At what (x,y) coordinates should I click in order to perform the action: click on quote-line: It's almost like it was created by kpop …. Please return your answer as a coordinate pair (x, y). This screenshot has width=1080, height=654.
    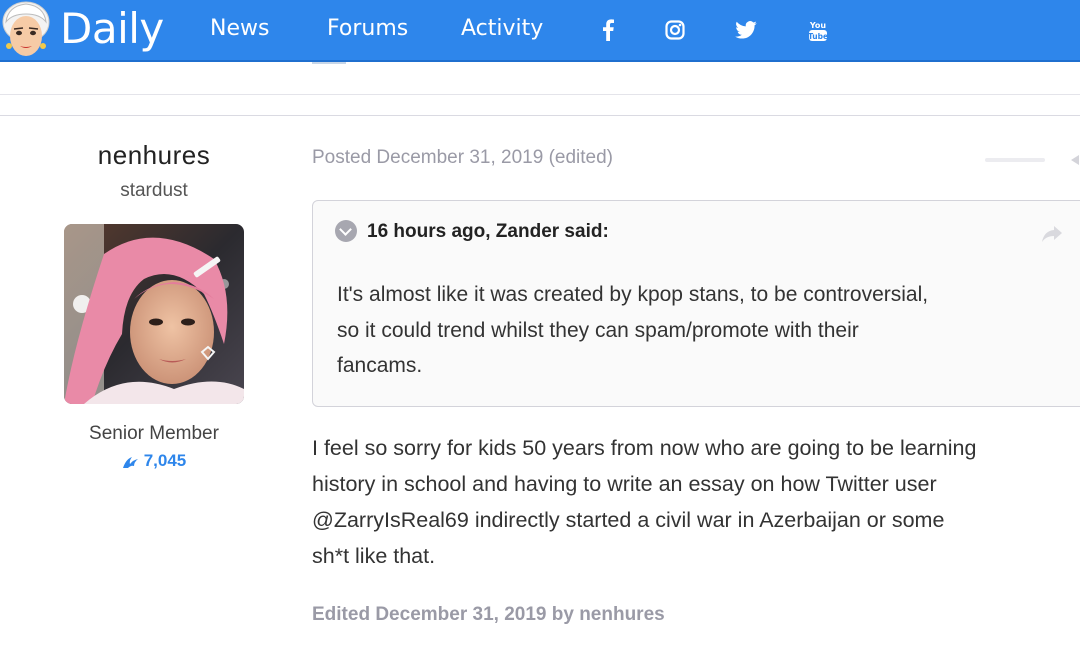
    Looking at the image, I should click on (633, 294).